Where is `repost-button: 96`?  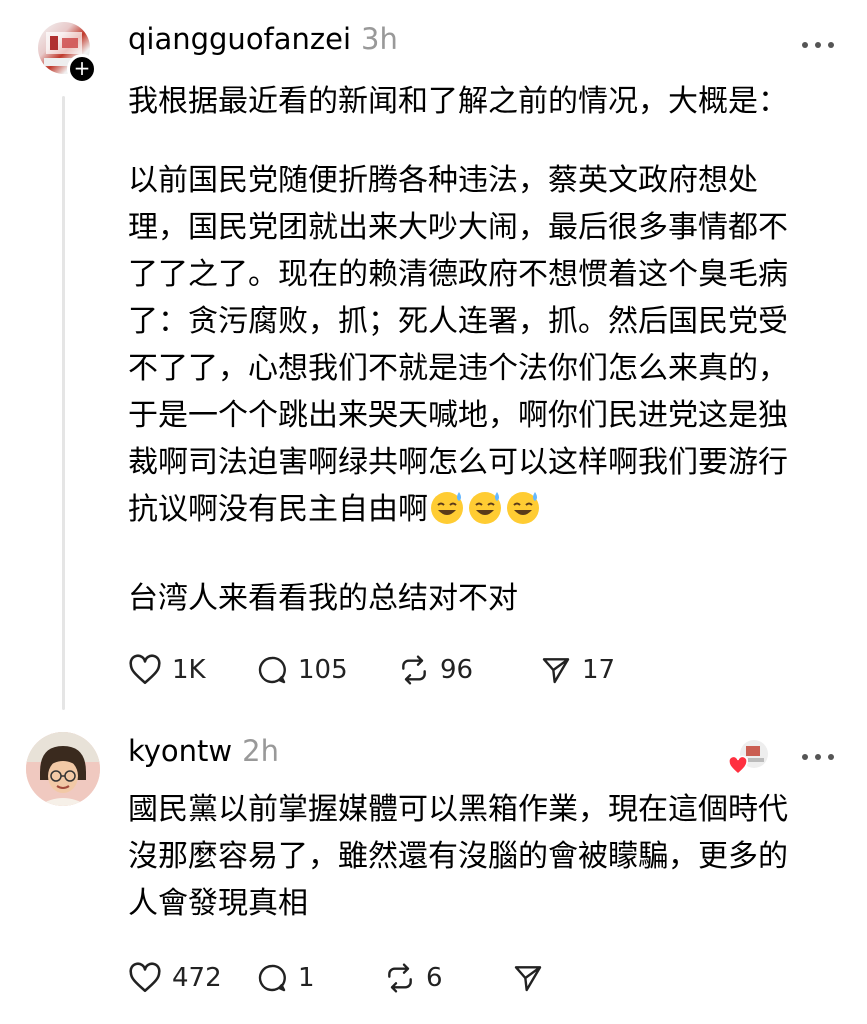
repost-button: 96 is located at coordinates (469, 670).